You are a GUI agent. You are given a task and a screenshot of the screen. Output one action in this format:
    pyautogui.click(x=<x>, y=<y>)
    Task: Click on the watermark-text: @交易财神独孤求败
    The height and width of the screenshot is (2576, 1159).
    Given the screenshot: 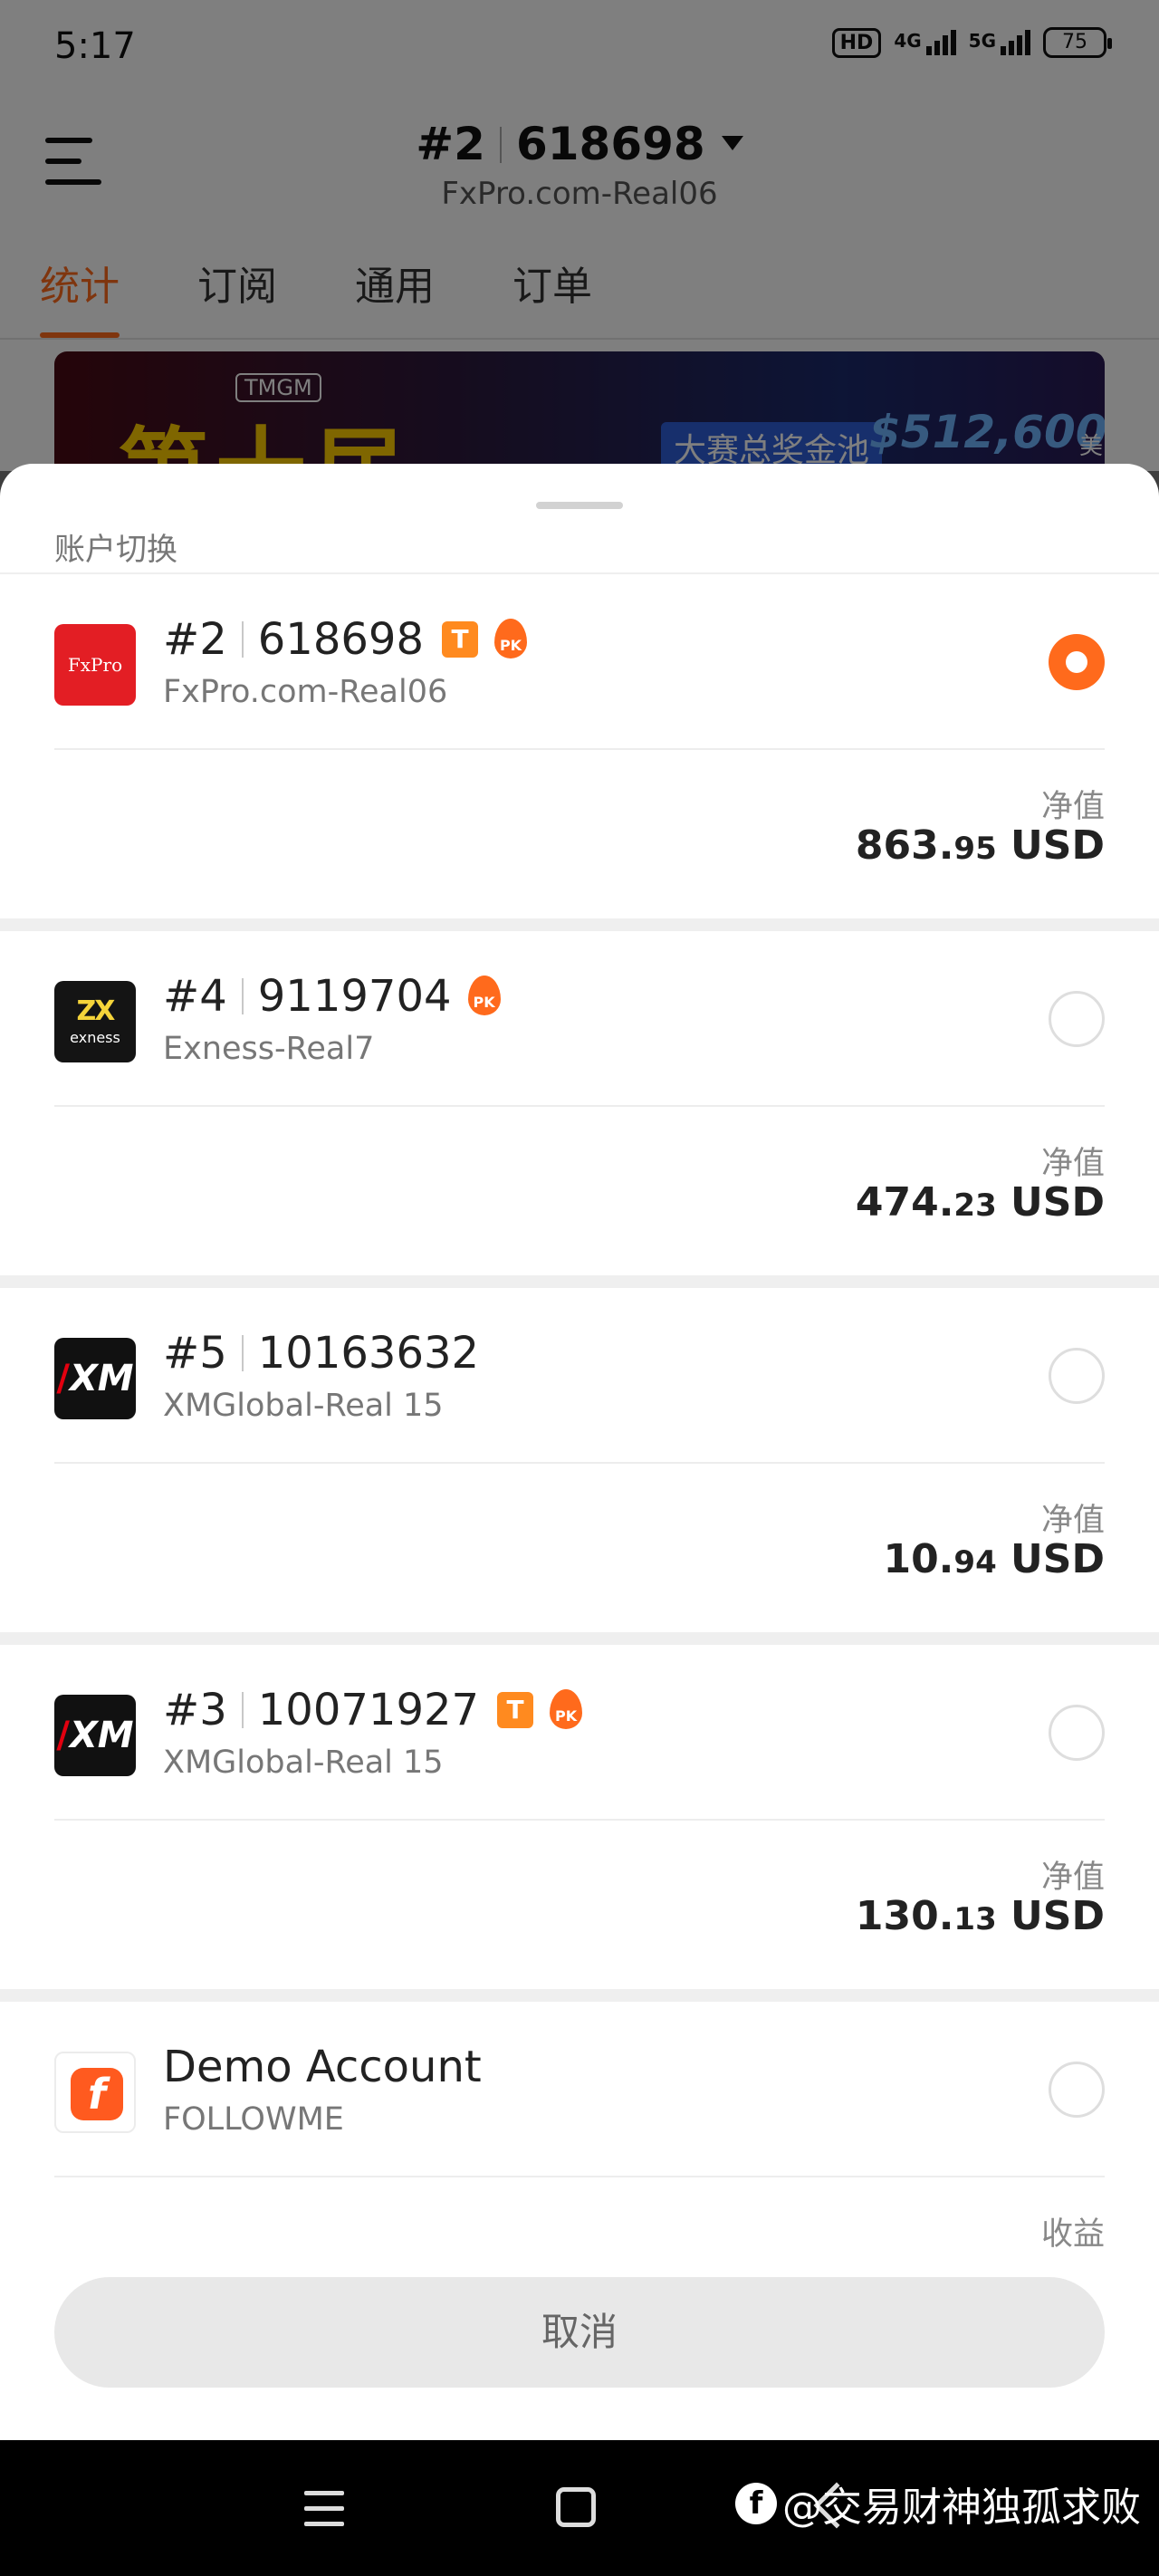 What is the action you would take?
    pyautogui.click(x=961, y=2508)
    